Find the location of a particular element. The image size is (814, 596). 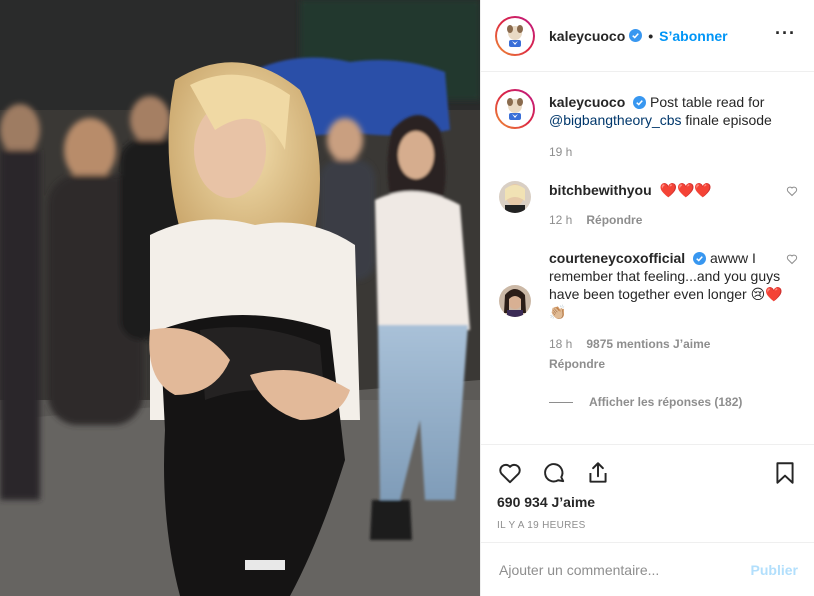

caption-avatar is located at coordinates (515, 109).